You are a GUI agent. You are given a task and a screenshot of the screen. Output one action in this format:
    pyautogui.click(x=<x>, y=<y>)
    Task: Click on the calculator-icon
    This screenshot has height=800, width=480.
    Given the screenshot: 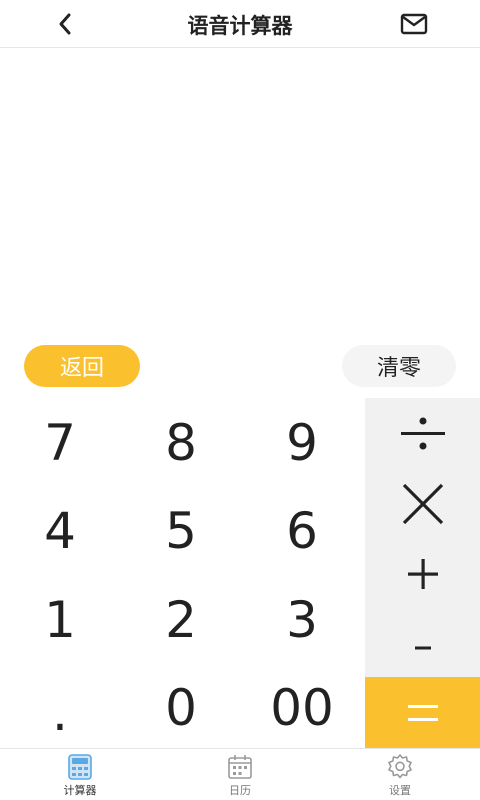 What is the action you would take?
    pyautogui.click(x=80, y=767)
    